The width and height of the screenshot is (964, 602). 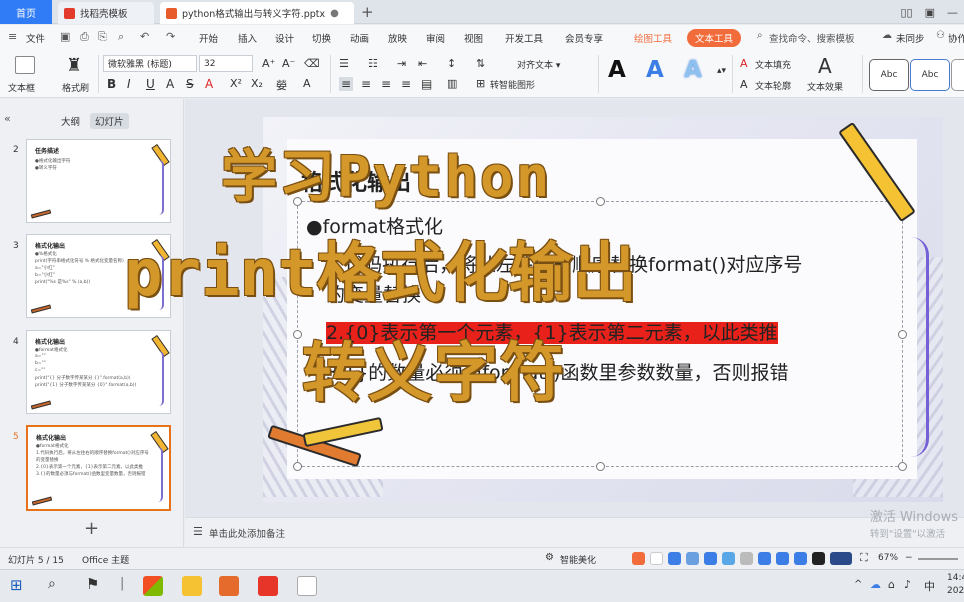 What do you see at coordinates (451, 63) in the screenshot?
I see `line-spacing-icon: ↕` at bounding box center [451, 63].